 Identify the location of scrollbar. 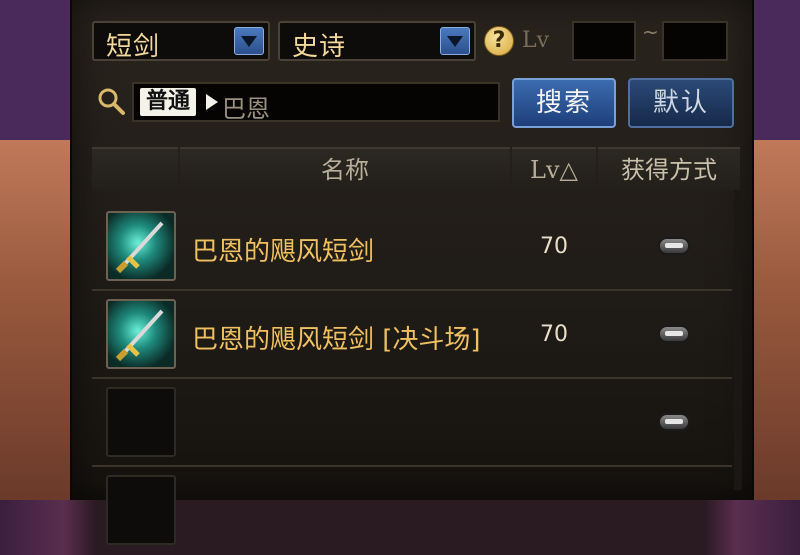
(738, 340).